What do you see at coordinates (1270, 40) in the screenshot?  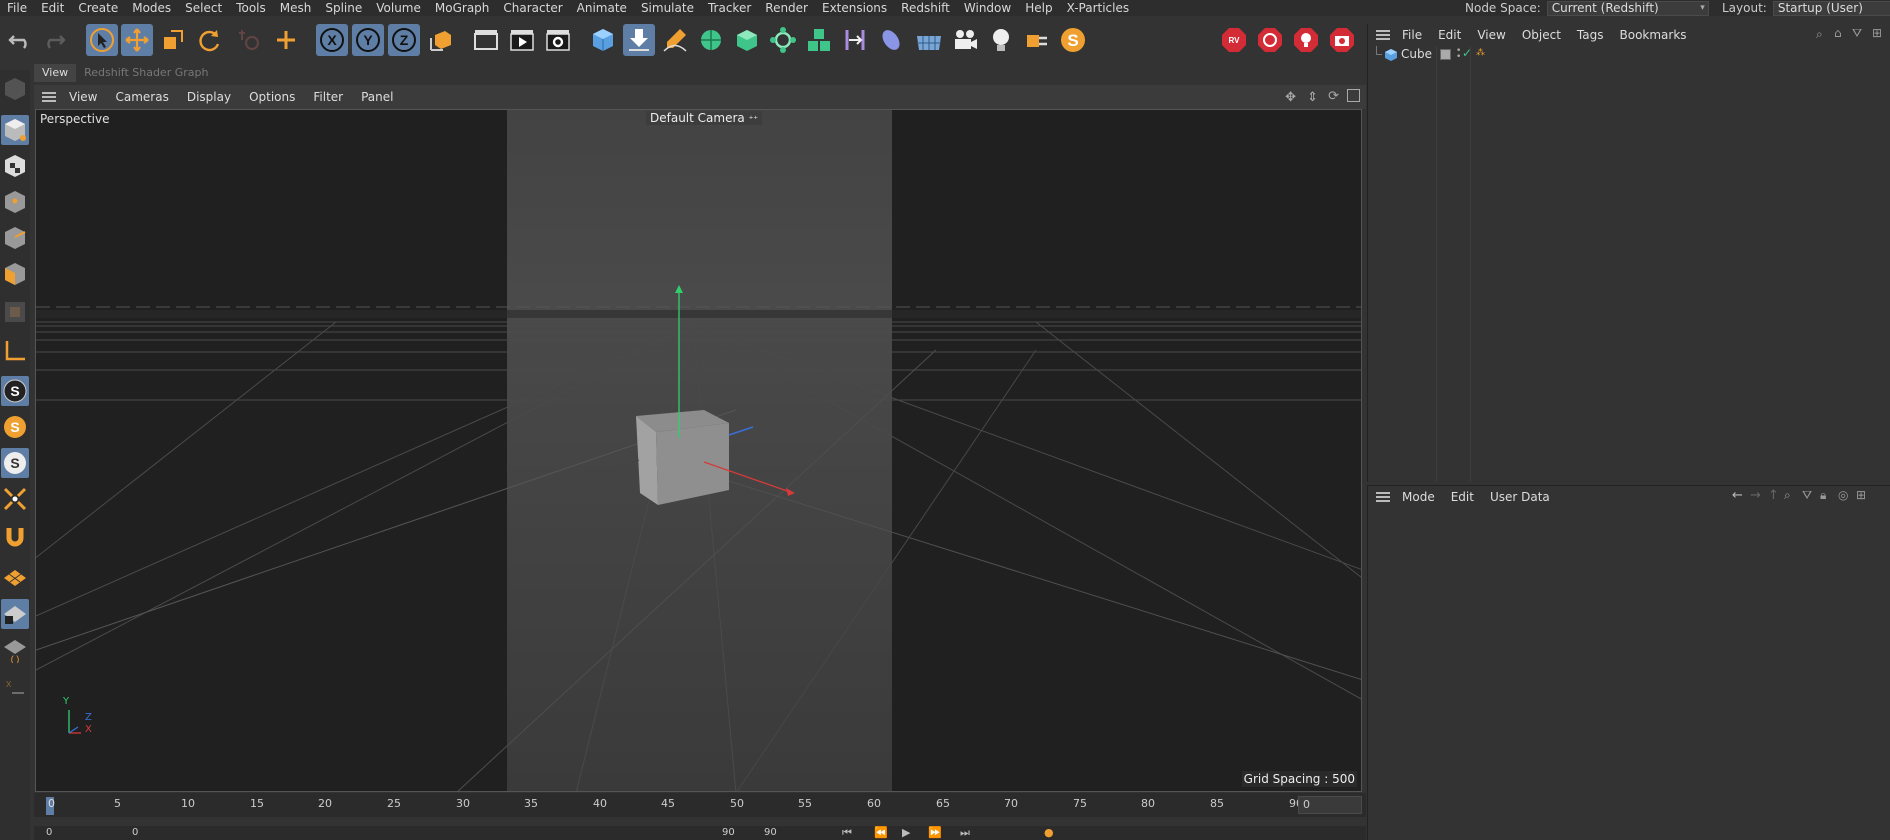 I see `redshift-object-button` at bounding box center [1270, 40].